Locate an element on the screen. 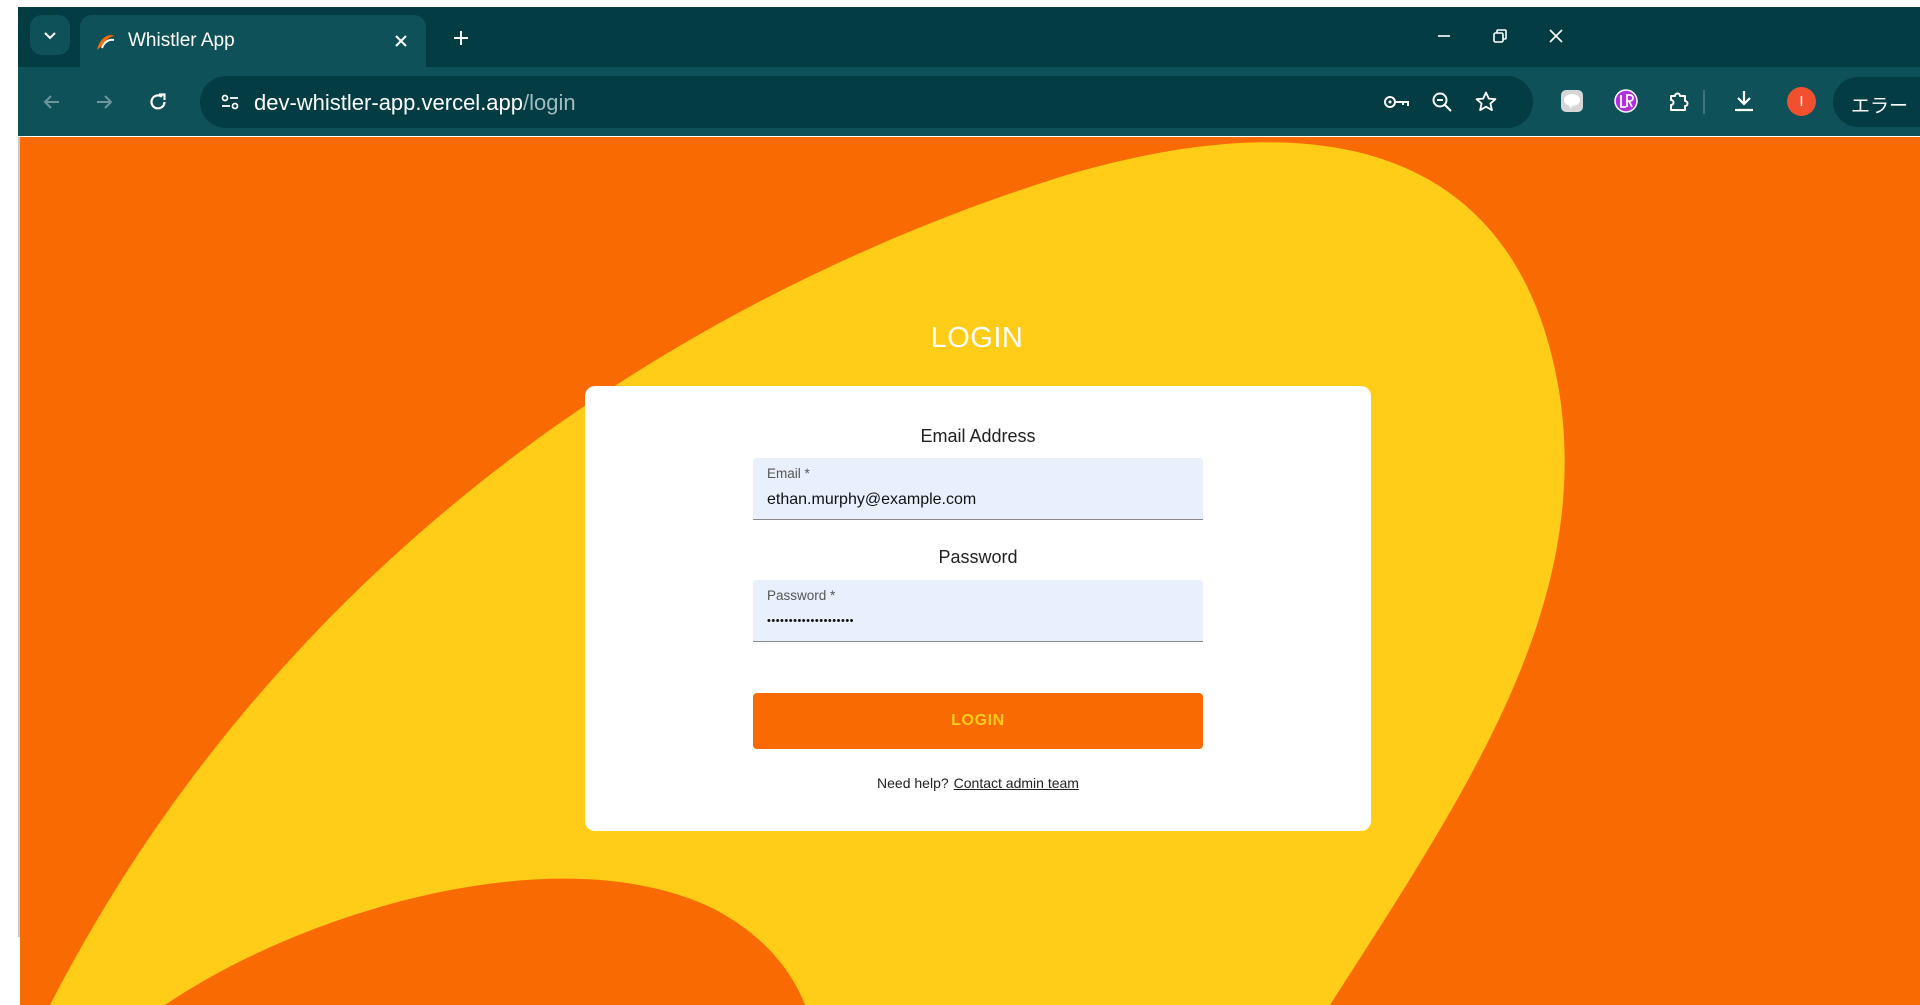  download-icon is located at coordinates (1744, 101).